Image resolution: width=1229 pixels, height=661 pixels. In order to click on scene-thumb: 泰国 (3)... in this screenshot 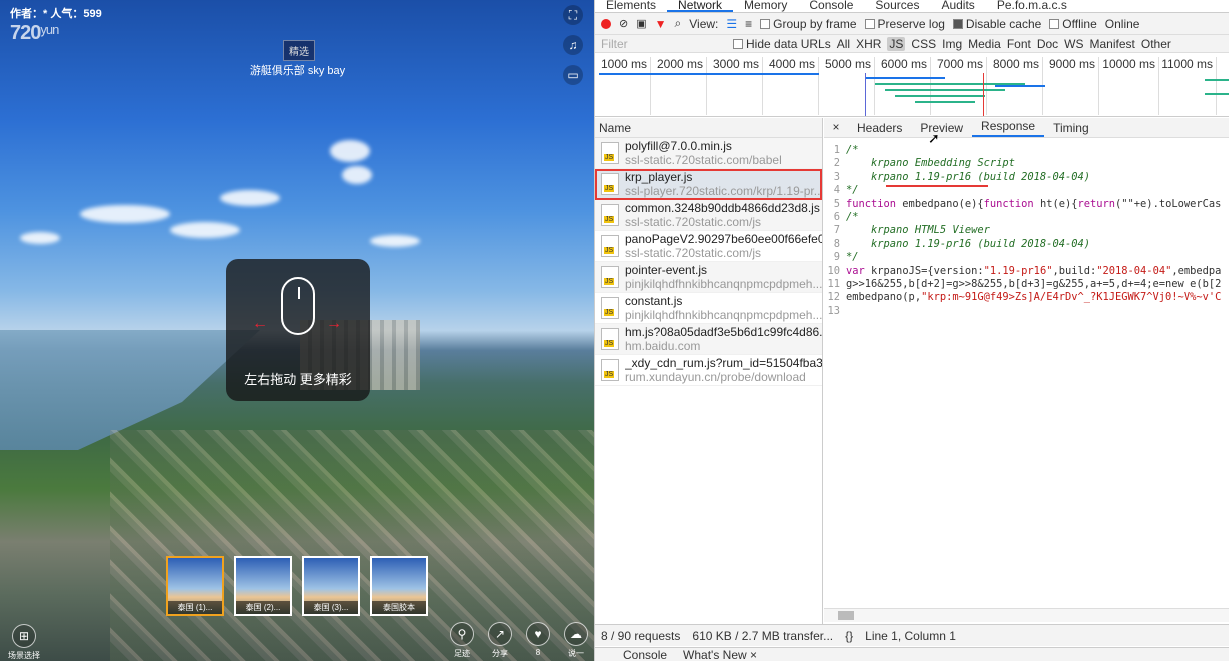, I will do `click(331, 586)`.